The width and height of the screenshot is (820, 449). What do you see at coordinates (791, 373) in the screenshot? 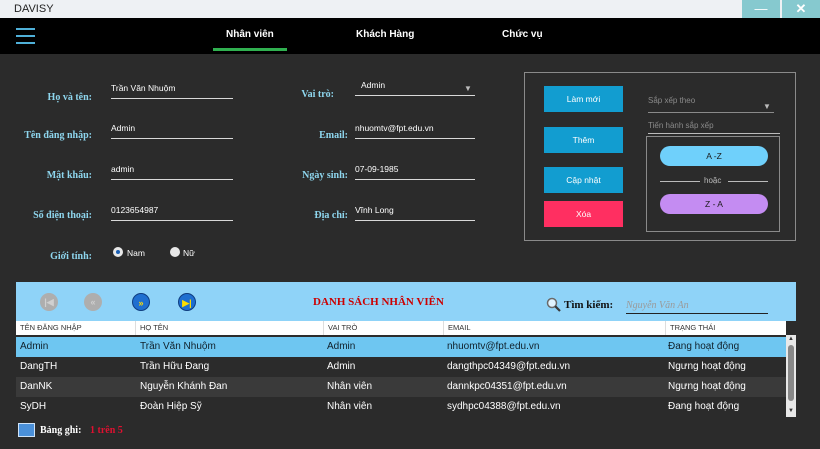
I see `scroll-thumb` at bounding box center [791, 373].